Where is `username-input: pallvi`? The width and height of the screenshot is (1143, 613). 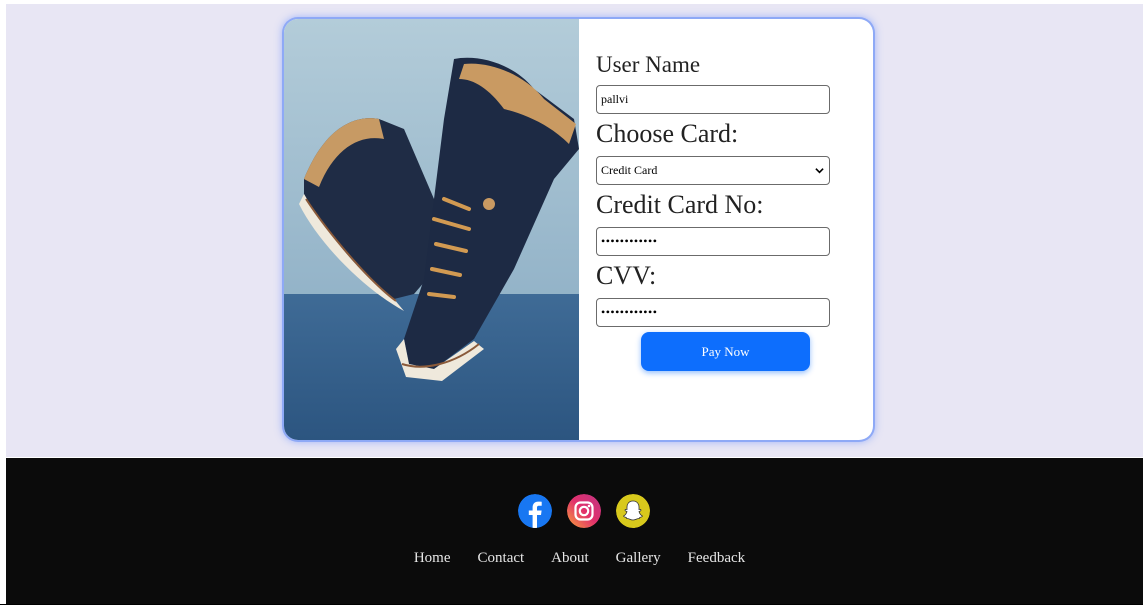 username-input: pallvi is located at coordinates (713, 99).